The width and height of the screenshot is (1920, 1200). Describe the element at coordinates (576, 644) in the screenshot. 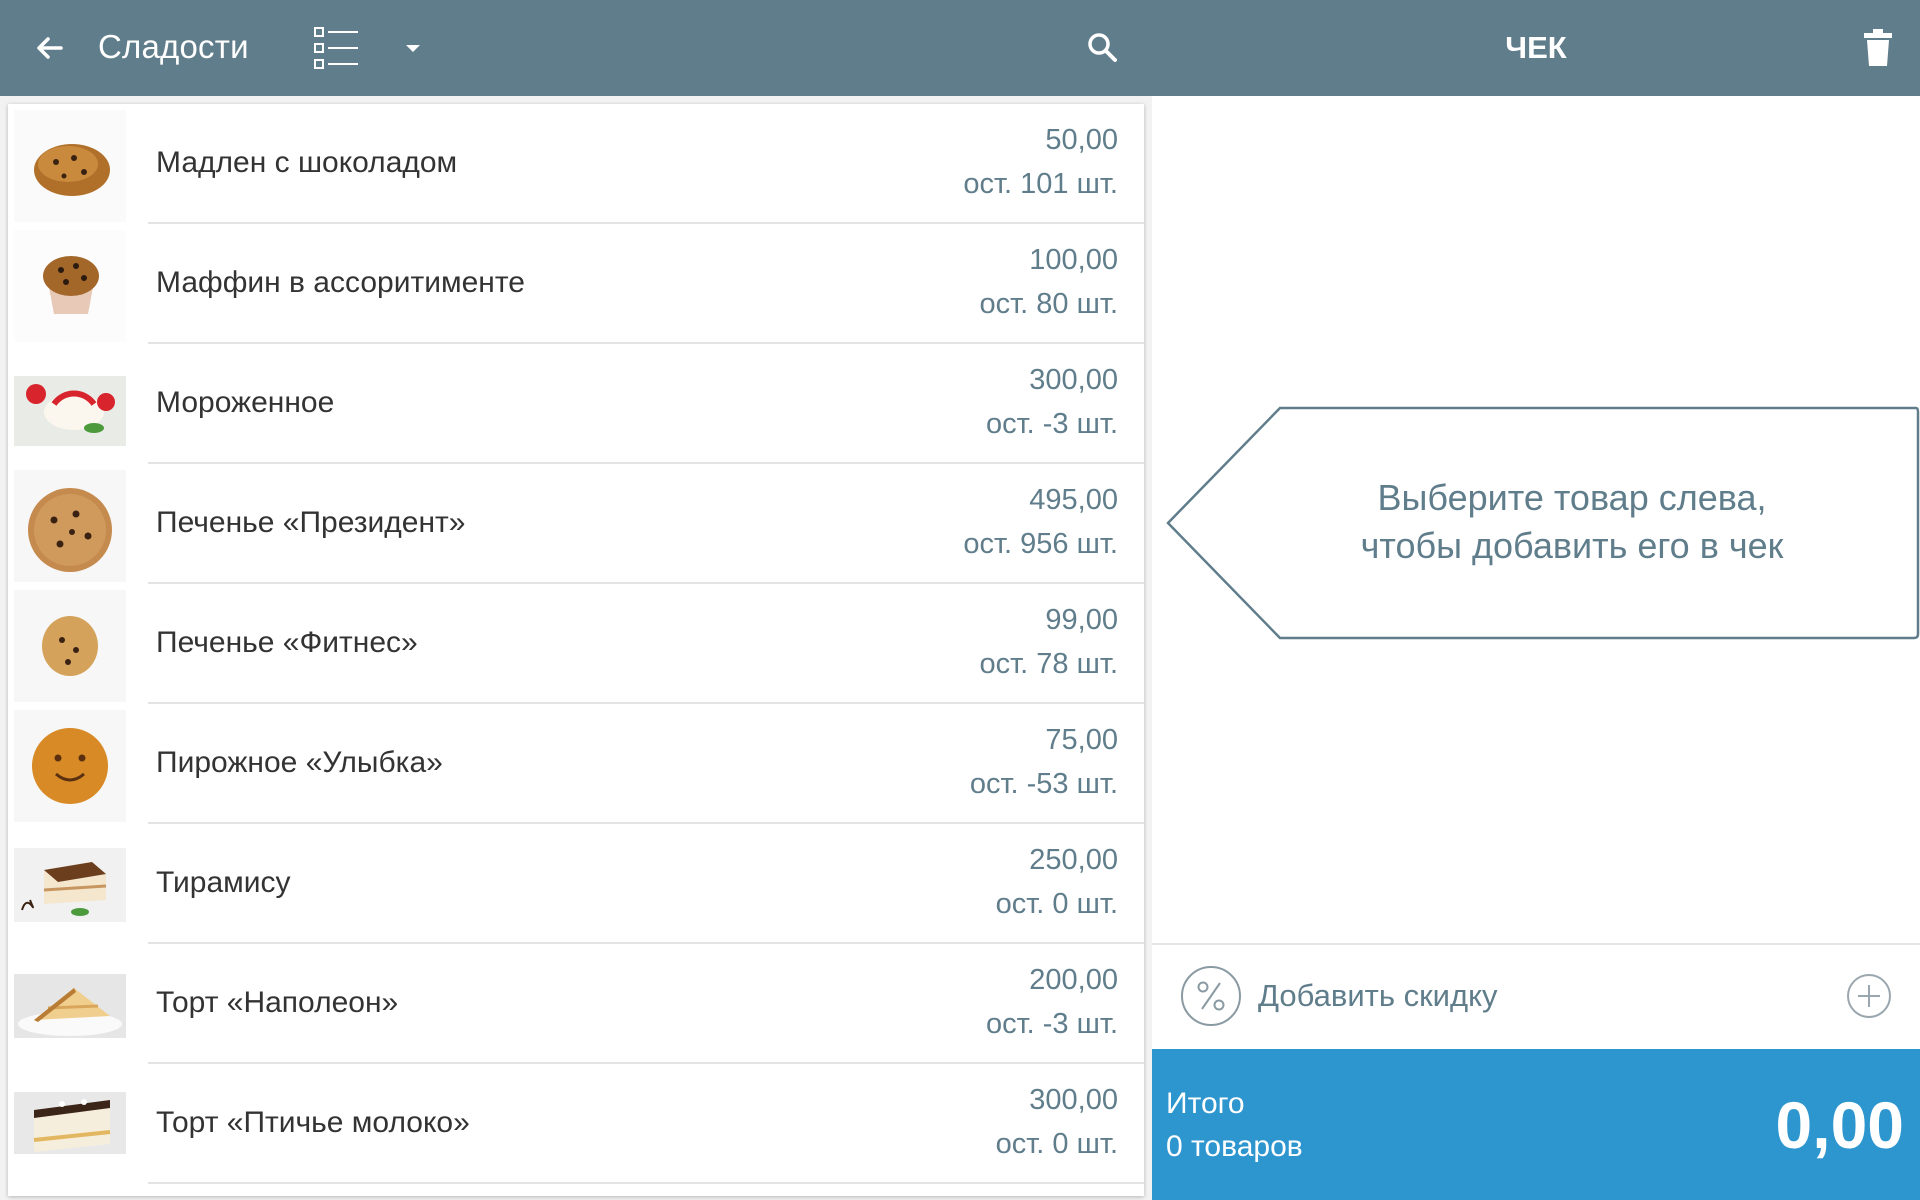

I see `product-row: Печенье «Фитнес» 99,00 ост. 78 шт.` at that location.